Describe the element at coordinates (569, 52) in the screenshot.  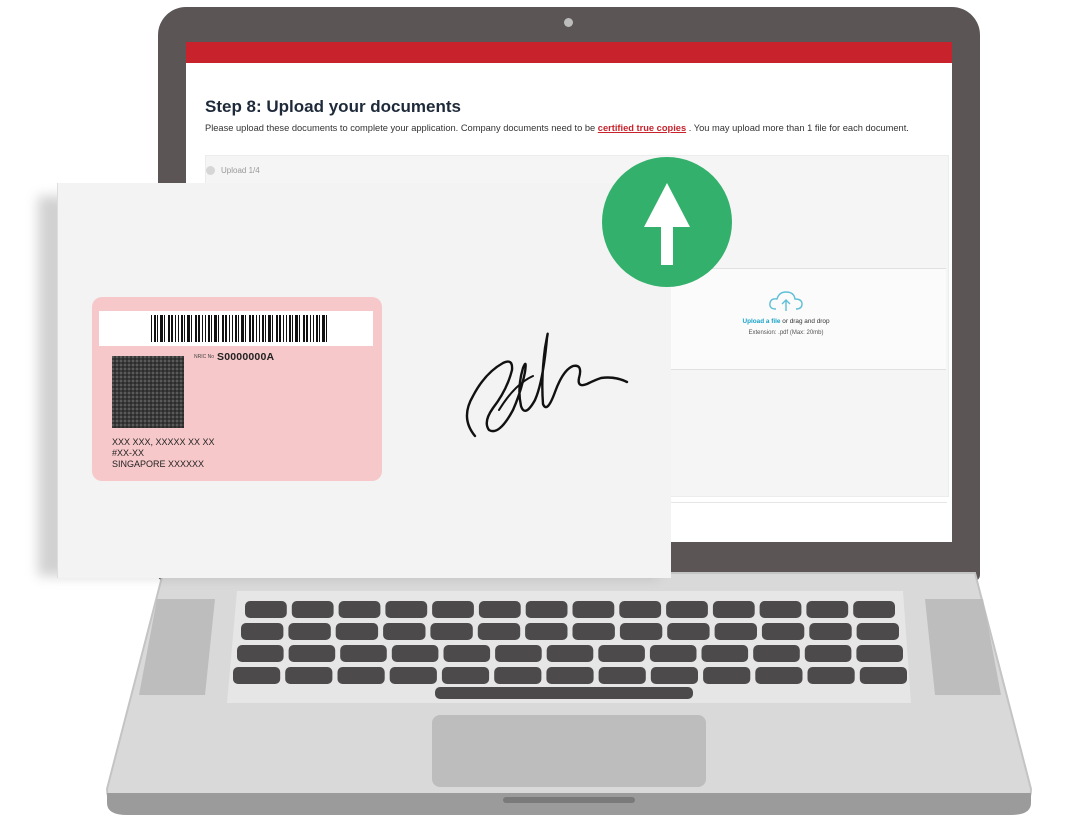
I see `header-bar` at that location.